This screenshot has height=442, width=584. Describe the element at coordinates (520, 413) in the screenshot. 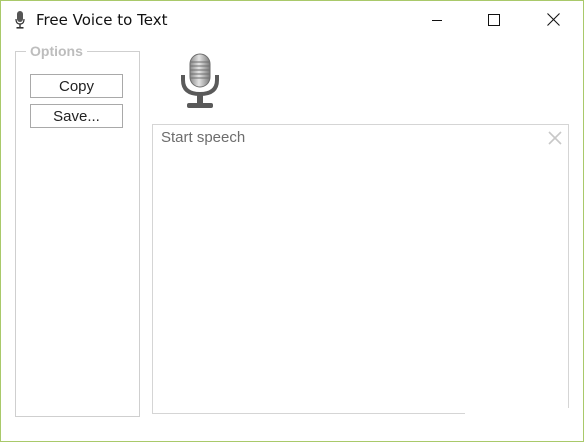

I see `text-area-edge-gap` at that location.